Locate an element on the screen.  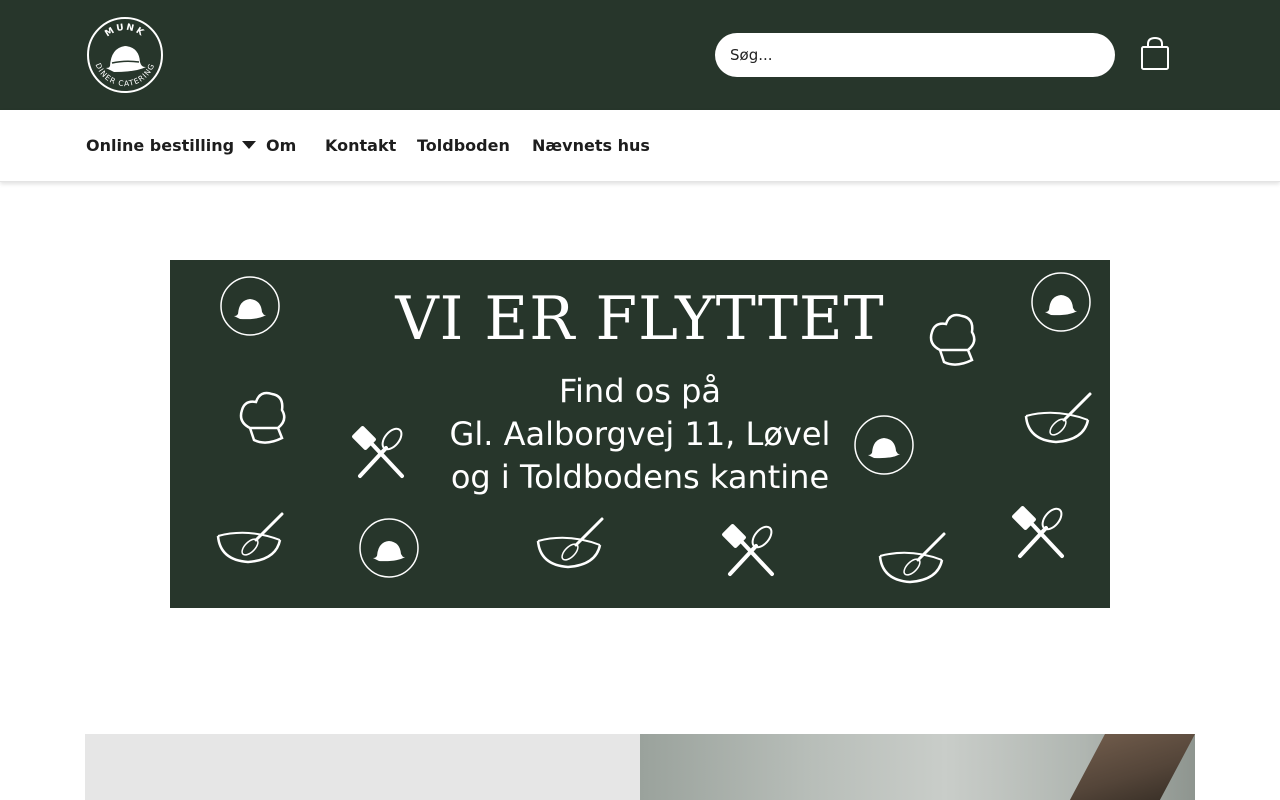
content-photo is located at coordinates (917, 767).